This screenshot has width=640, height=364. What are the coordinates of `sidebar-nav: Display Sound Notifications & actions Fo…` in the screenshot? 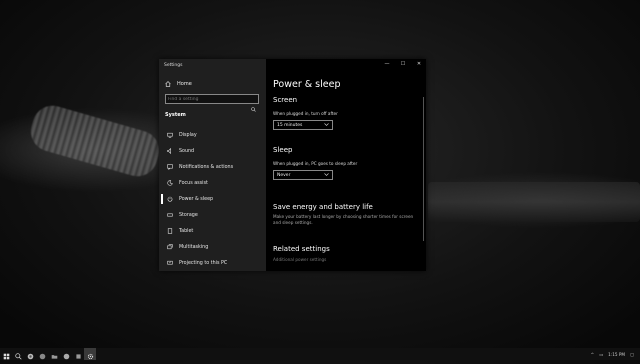 It's located at (212, 199).